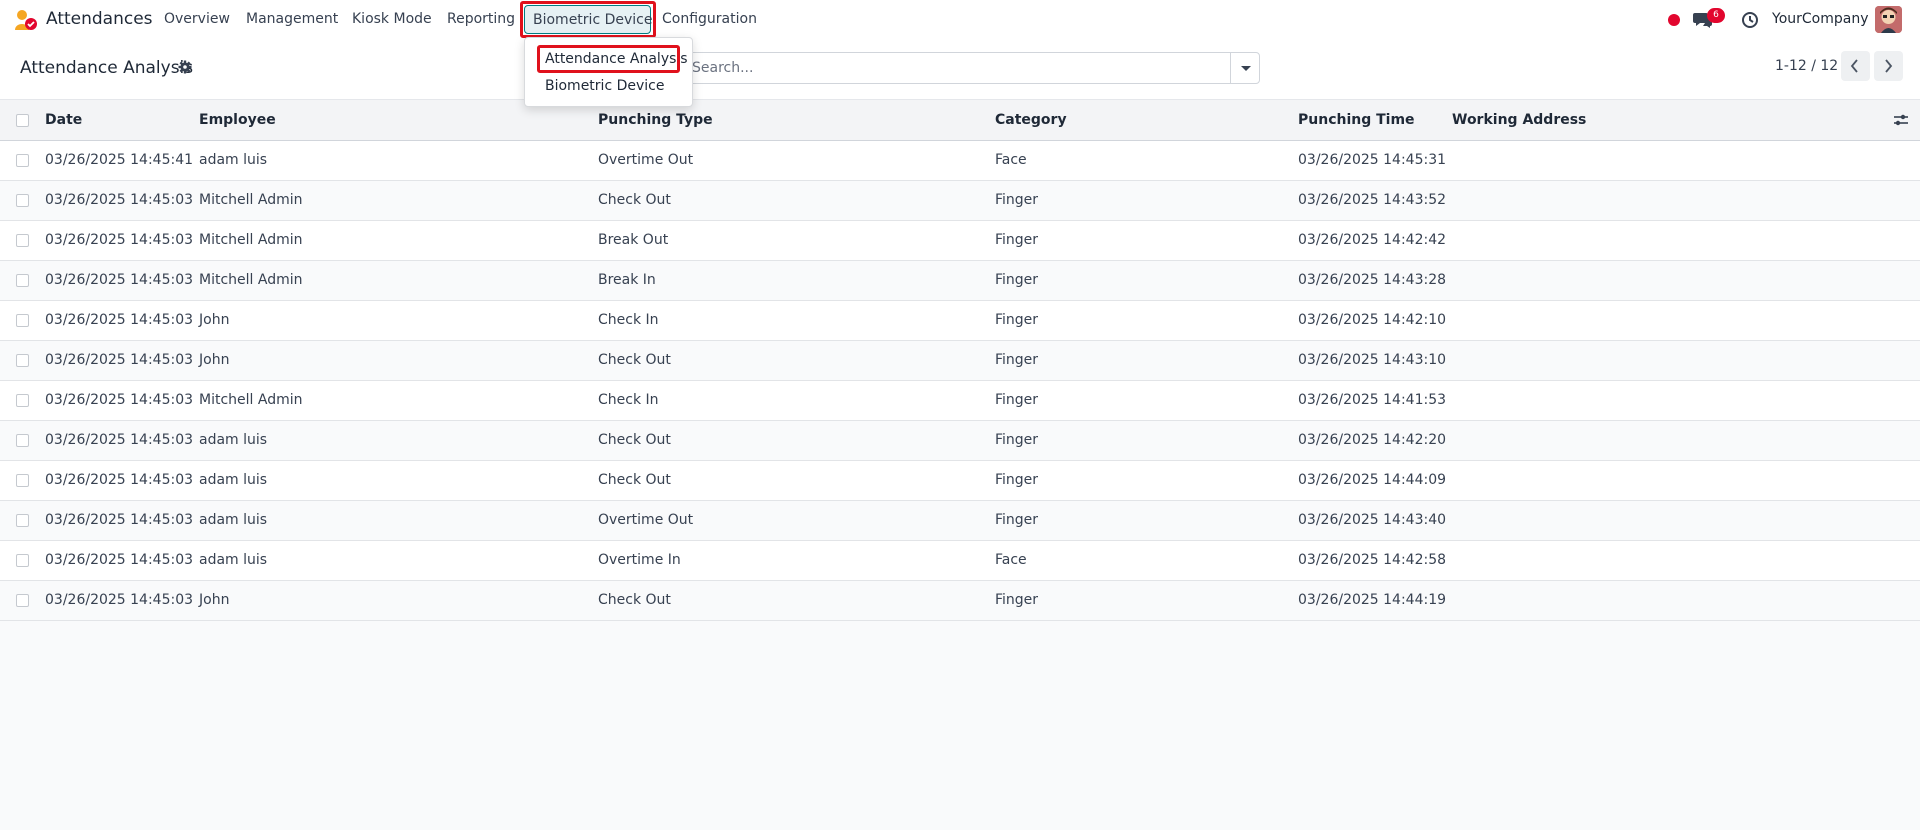 The image size is (1920, 830). Describe the element at coordinates (1372, 160) in the screenshot. I see `cell-punching-time: 03/26/2025 14:45:31` at that location.